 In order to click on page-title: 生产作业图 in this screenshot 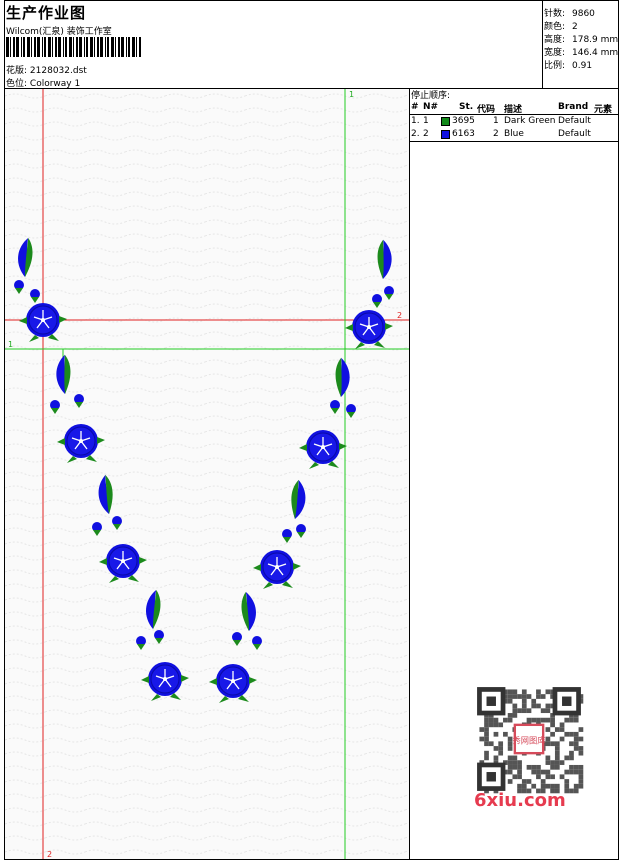, I will do `click(46, 13)`.